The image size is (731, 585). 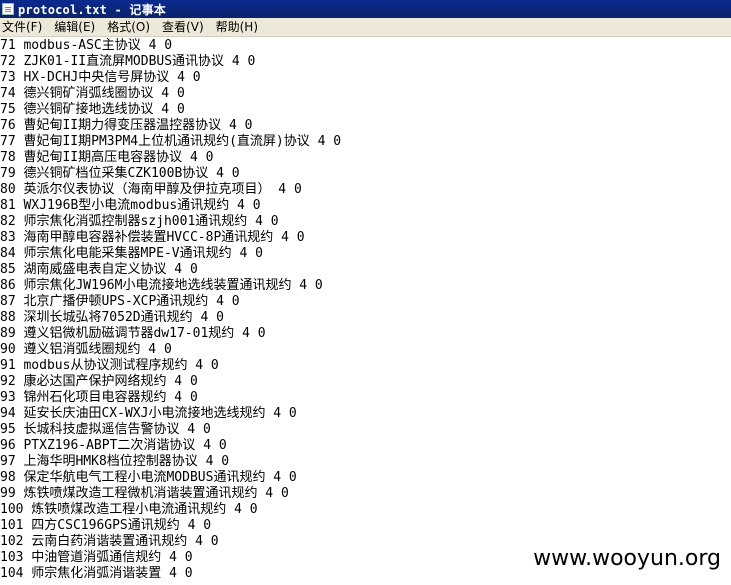 I want to click on text-line: 94 延安长庆油田CX-WXJ小电流接地选线规约 4 0, so click(x=148, y=413).